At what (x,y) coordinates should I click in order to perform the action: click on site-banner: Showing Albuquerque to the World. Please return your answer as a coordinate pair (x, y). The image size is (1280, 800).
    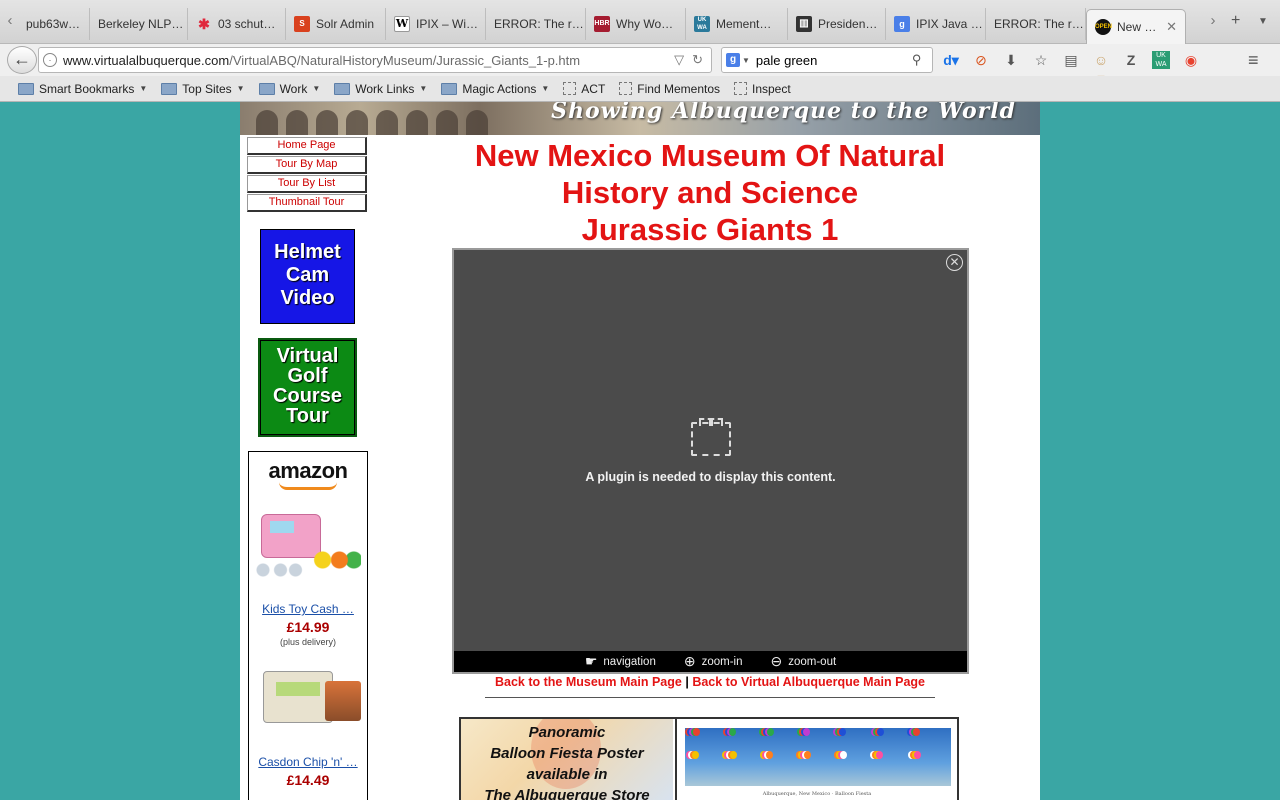
    Looking at the image, I should click on (640, 118).